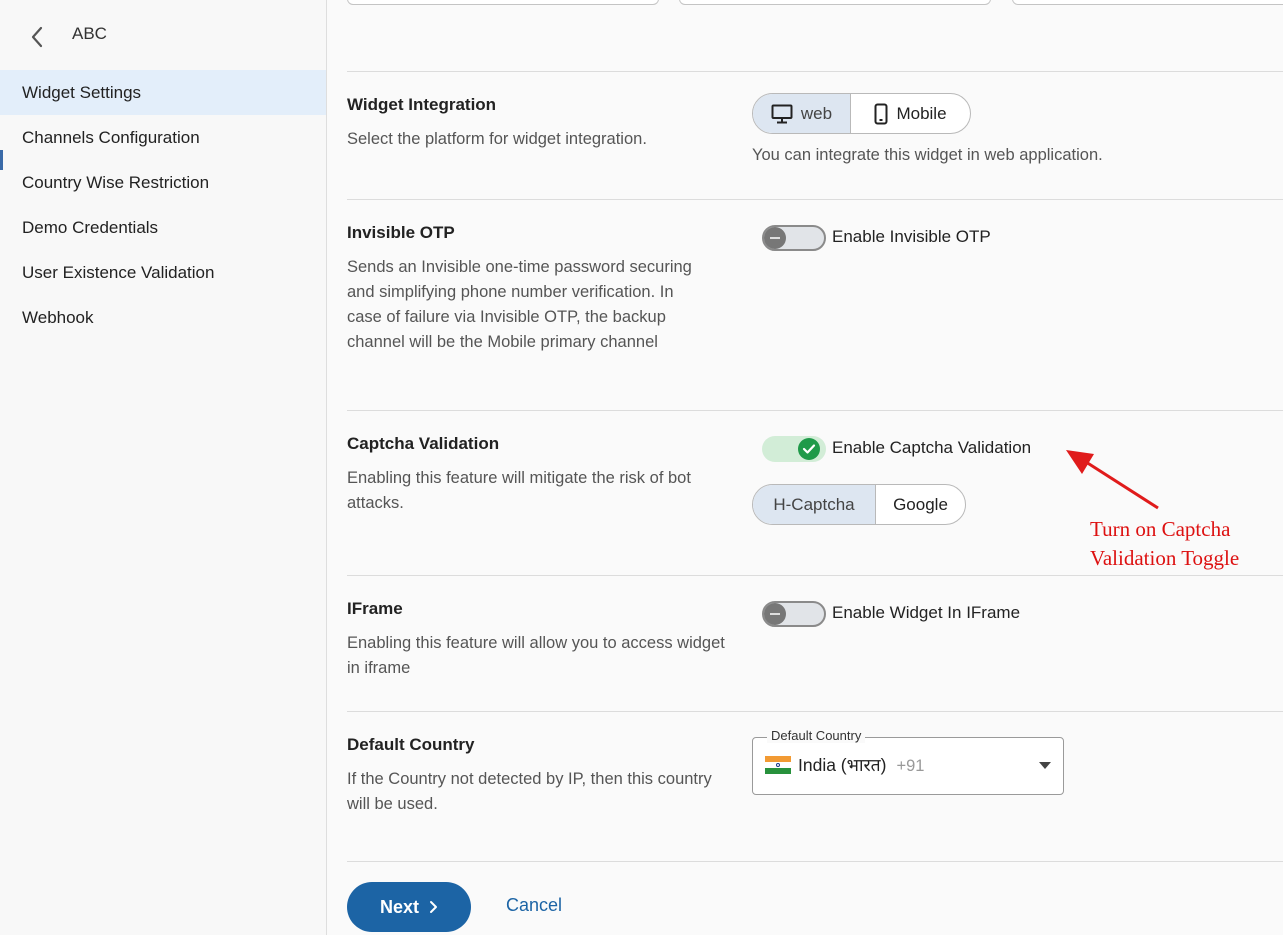 Image resolution: width=1283 pixels, height=935 pixels. What do you see at coordinates (911, 236) in the screenshot?
I see `invisible-otp-toggle-label: Enable Invisible OTP` at bounding box center [911, 236].